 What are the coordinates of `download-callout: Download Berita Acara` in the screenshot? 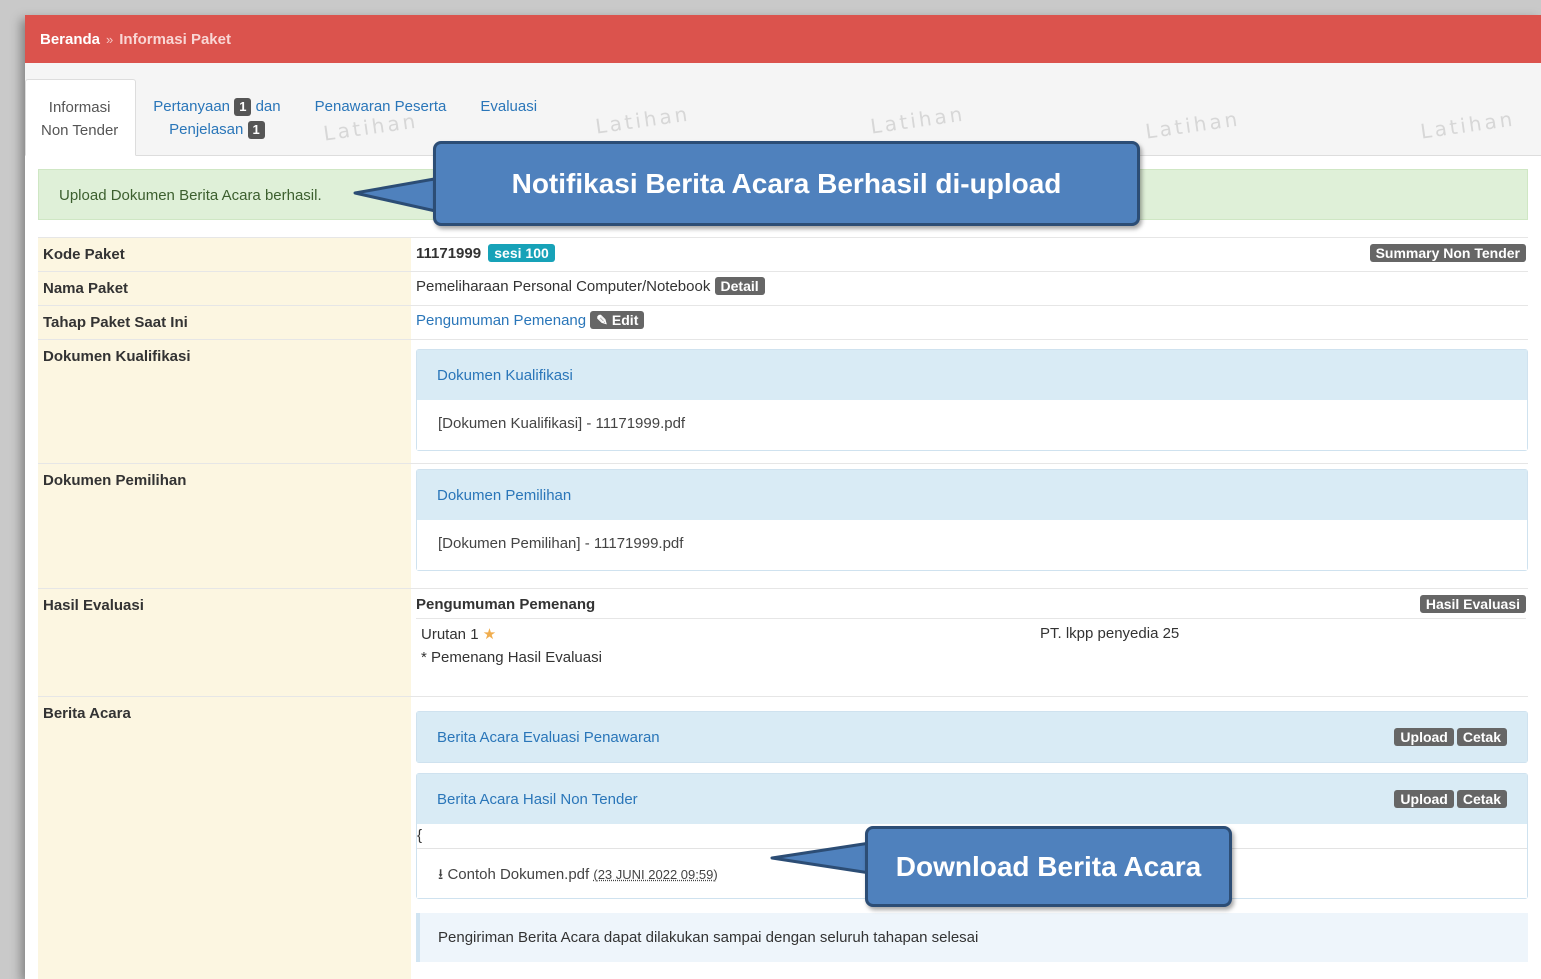 It's located at (1048, 866).